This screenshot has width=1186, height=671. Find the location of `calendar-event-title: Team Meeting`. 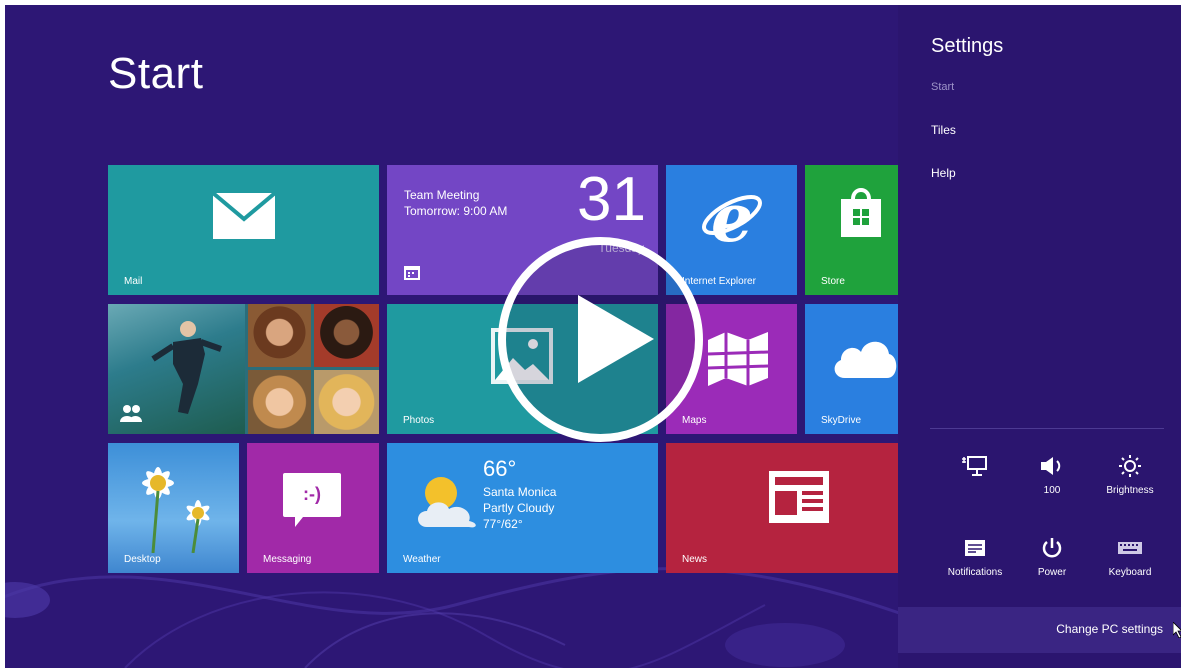

calendar-event-title: Team Meeting is located at coordinates (442, 195).